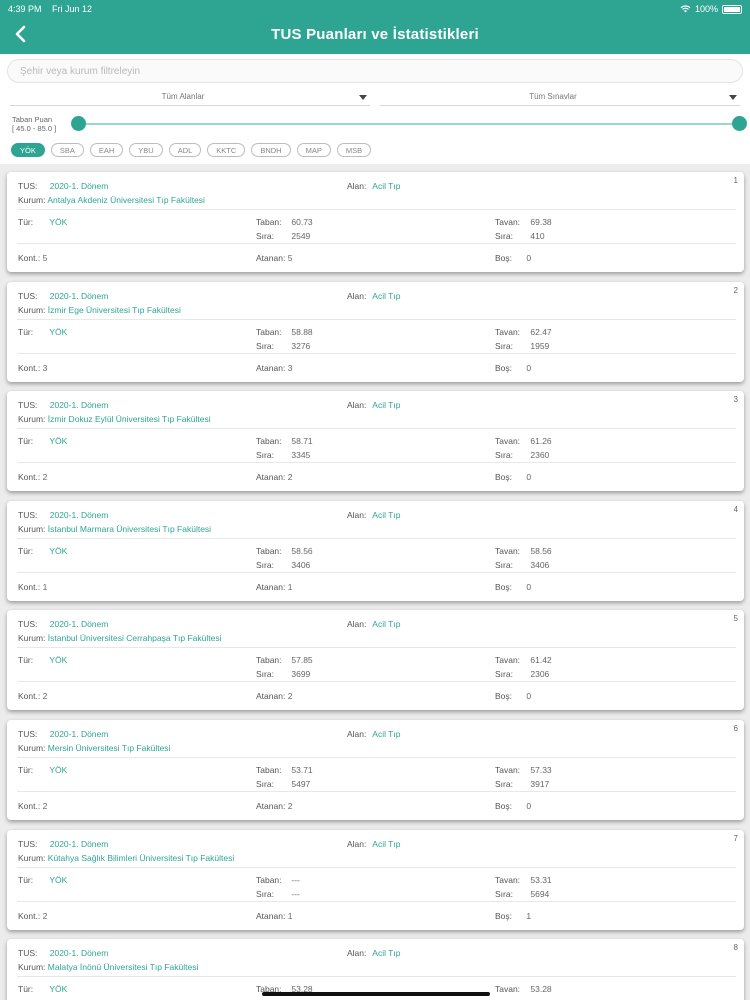  Describe the element at coordinates (735, 728) in the screenshot. I see `result-index: 6` at that location.